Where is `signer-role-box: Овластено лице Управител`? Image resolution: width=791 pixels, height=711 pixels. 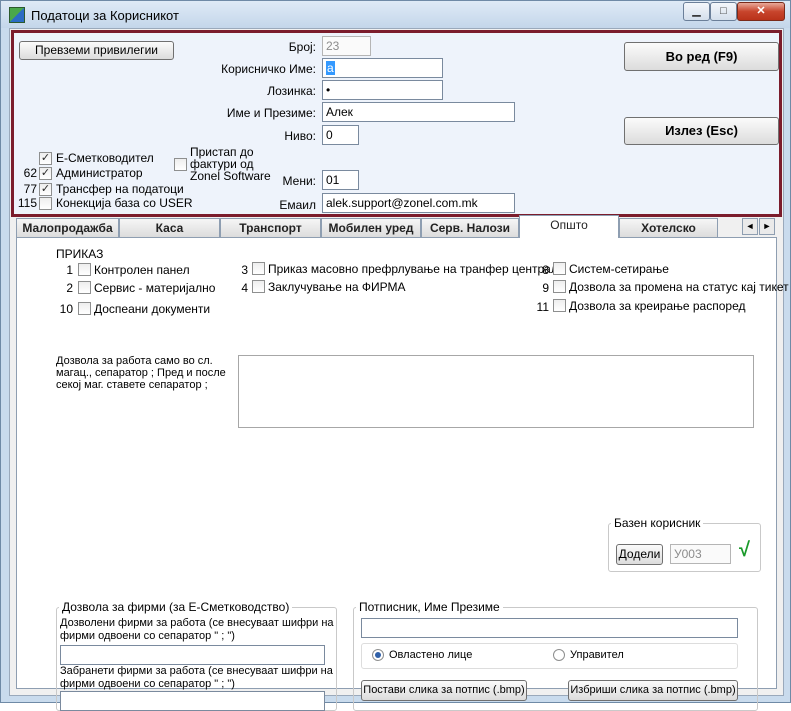 signer-role-box: Овластено лице Управител is located at coordinates (549, 656).